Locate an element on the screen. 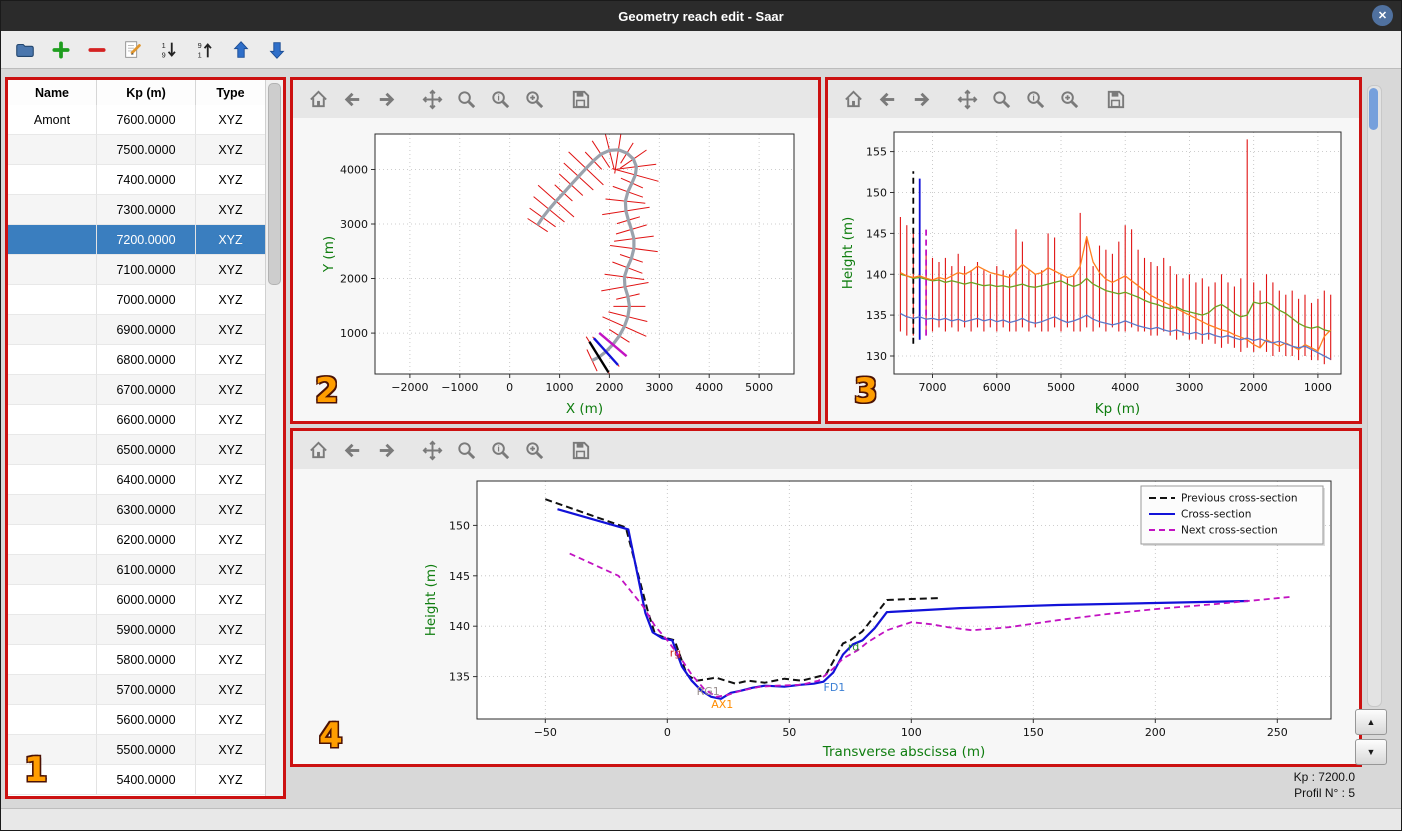  cell-kp: 5900.0000 is located at coordinates (146, 630).